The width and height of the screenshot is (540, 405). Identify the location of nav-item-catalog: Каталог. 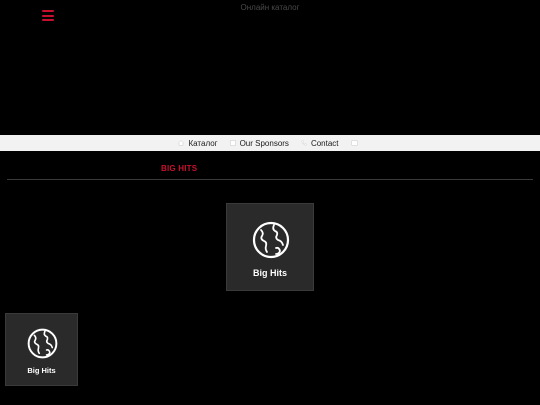
(198, 143).